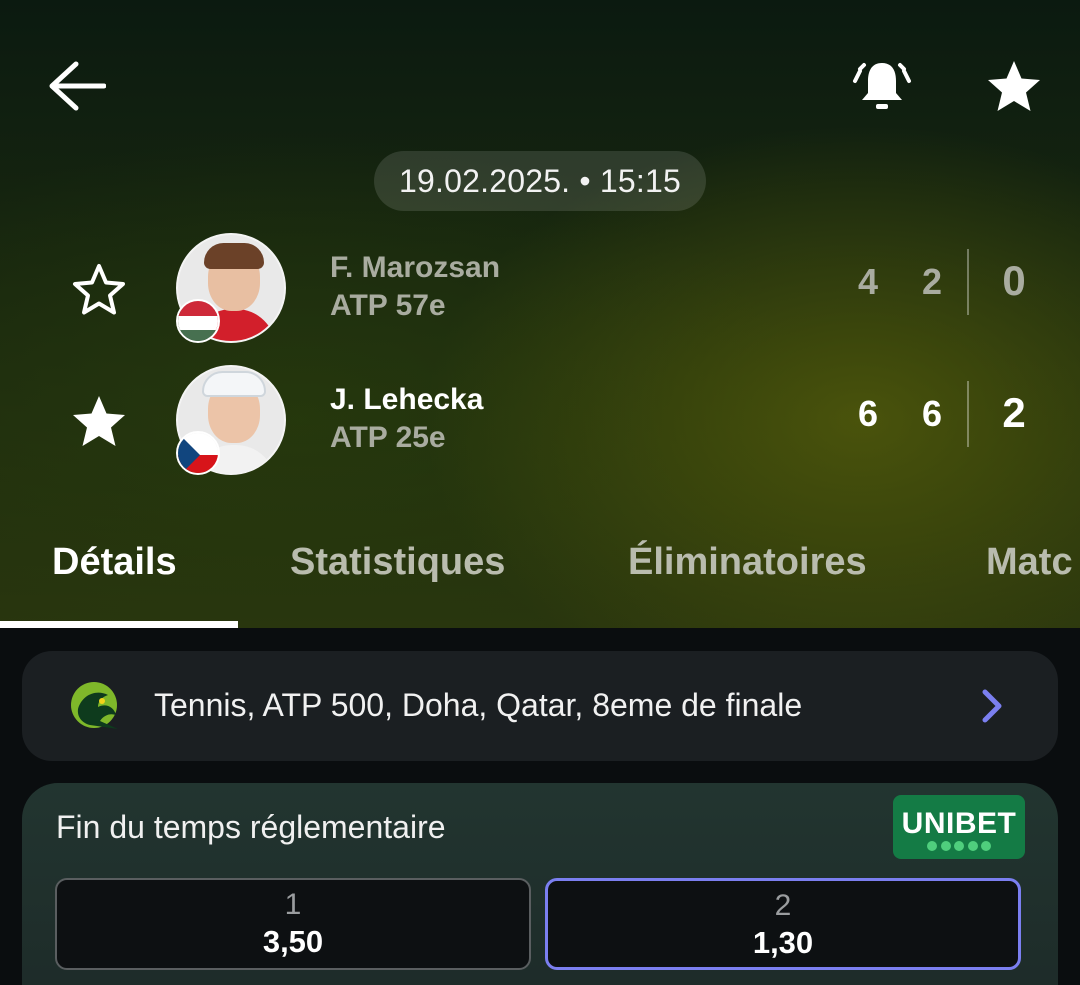 This screenshot has width=1080, height=985. I want to click on tab-details: Détails, so click(114, 562).